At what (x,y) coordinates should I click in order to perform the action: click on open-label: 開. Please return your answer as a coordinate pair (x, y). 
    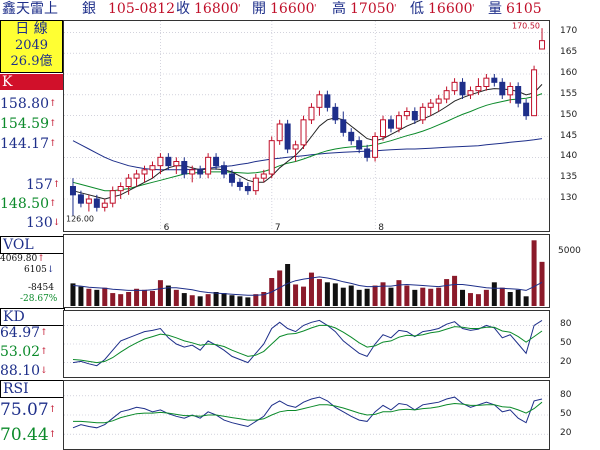
    Looking at the image, I should click on (259, 9).